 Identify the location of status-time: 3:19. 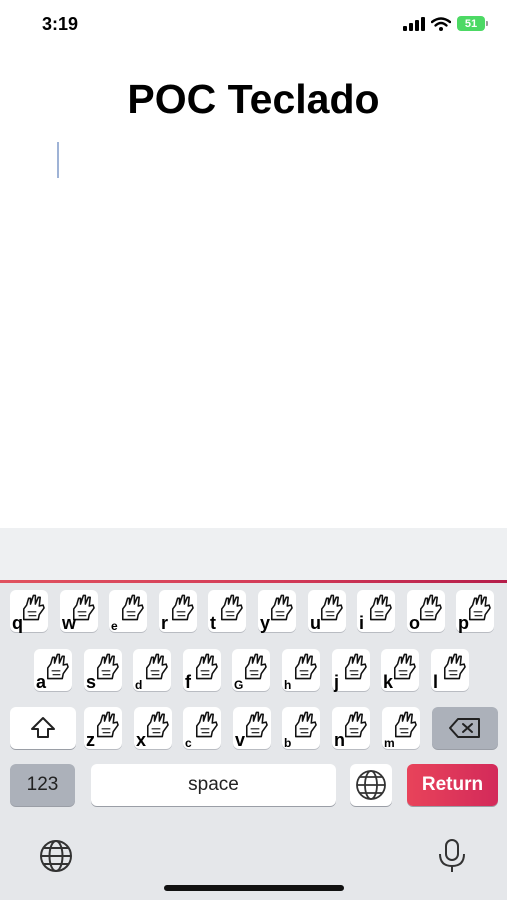
(60, 24).